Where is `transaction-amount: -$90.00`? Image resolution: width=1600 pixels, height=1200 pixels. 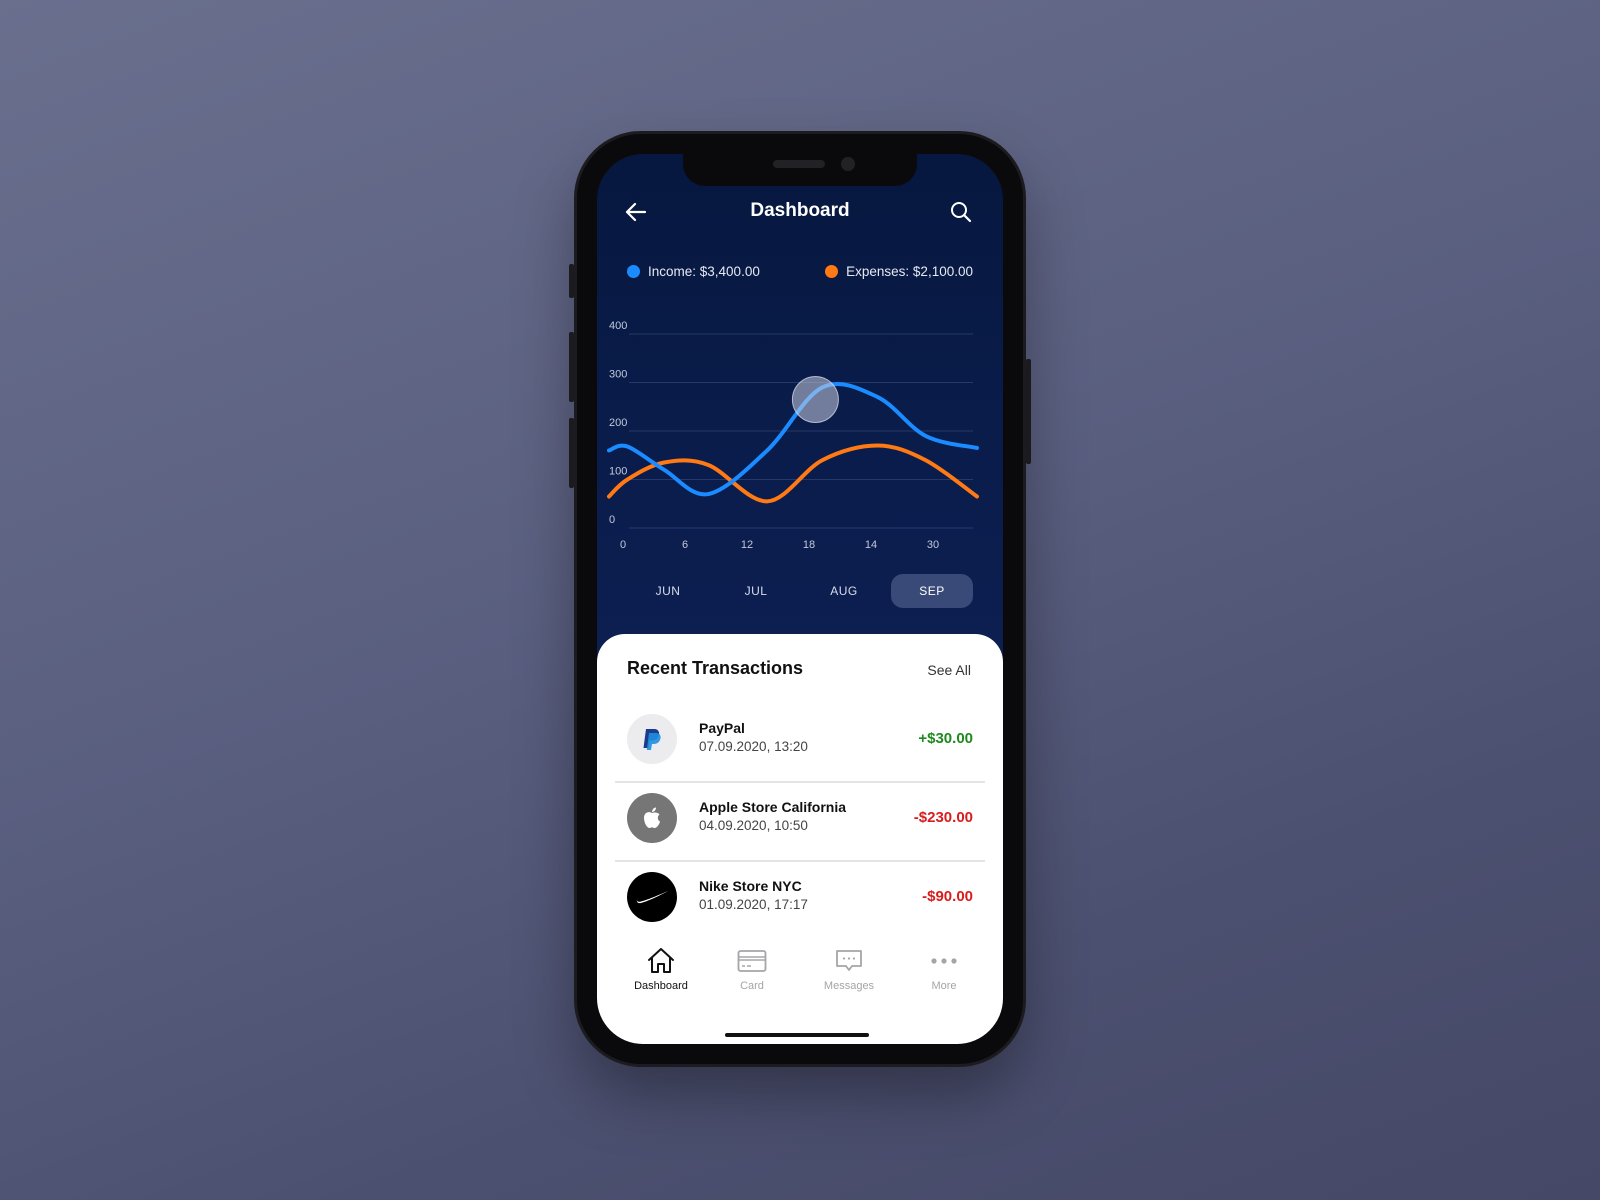
transaction-amount: -$90.00 is located at coordinates (947, 896).